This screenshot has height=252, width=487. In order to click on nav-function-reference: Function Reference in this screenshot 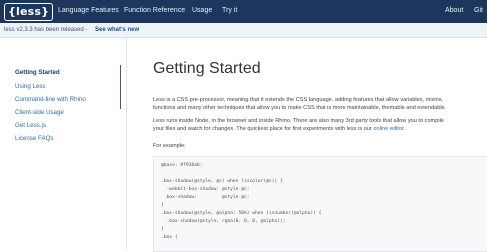, I will do `click(154, 10)`.